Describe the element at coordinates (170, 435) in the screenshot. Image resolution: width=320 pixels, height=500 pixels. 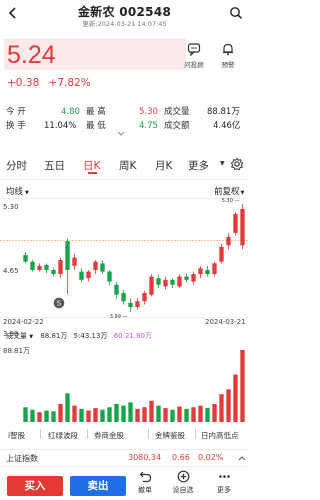
I see `indicator-gold-rating: 金牌鉴股` at that location.